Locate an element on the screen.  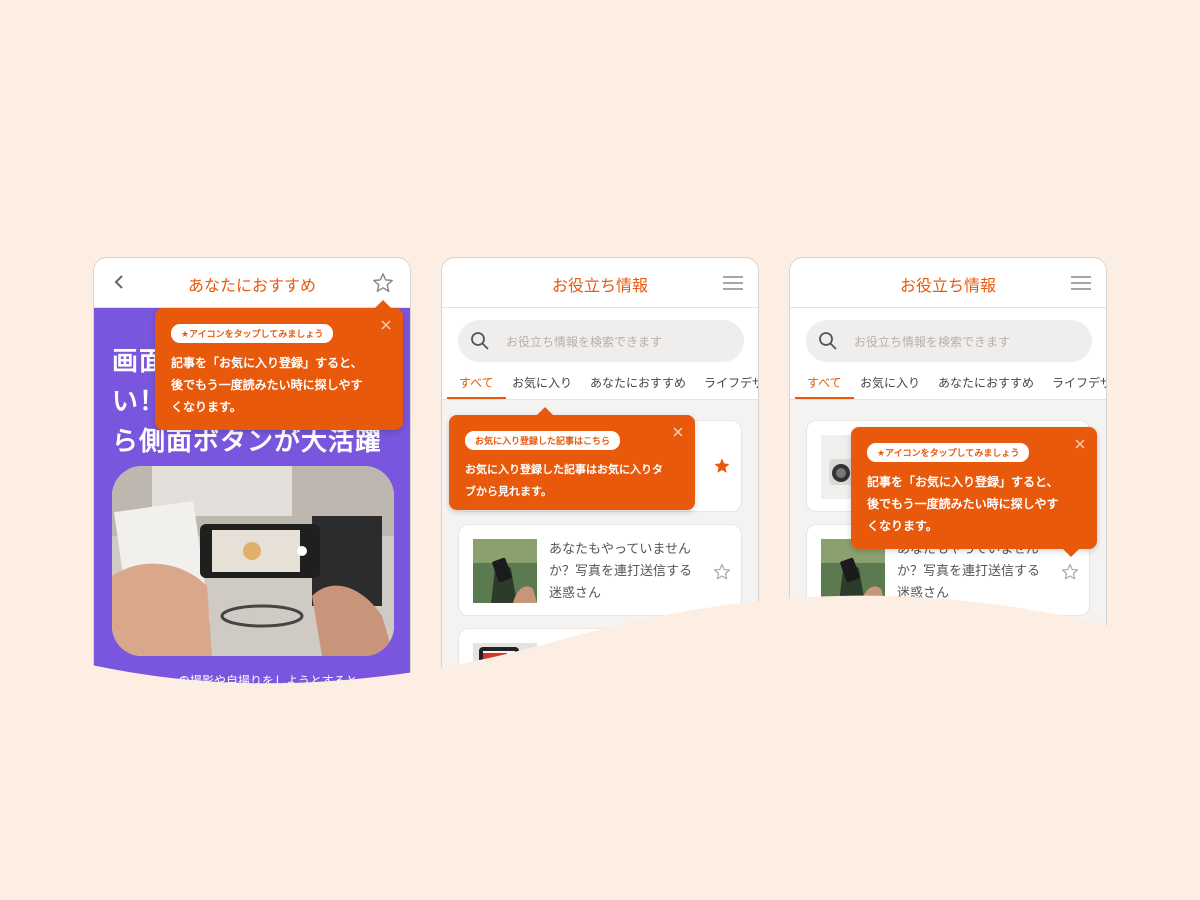
news-phone-photo is located at coordinates (505, 675).